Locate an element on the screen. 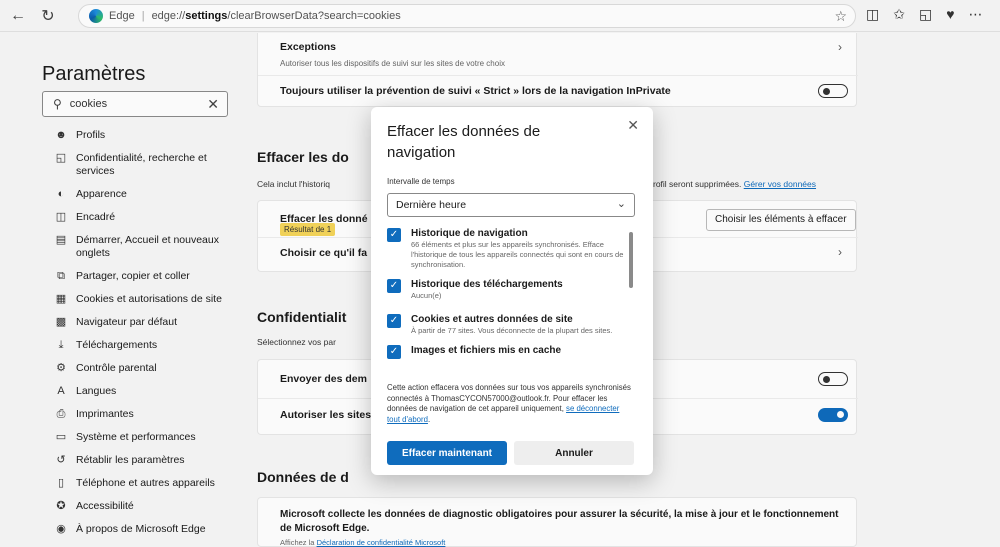 This screenshot has height=547, width=1000. option-cached-images: ✓ Images et fichiers mis en cache is located at coordinates (506, 351).